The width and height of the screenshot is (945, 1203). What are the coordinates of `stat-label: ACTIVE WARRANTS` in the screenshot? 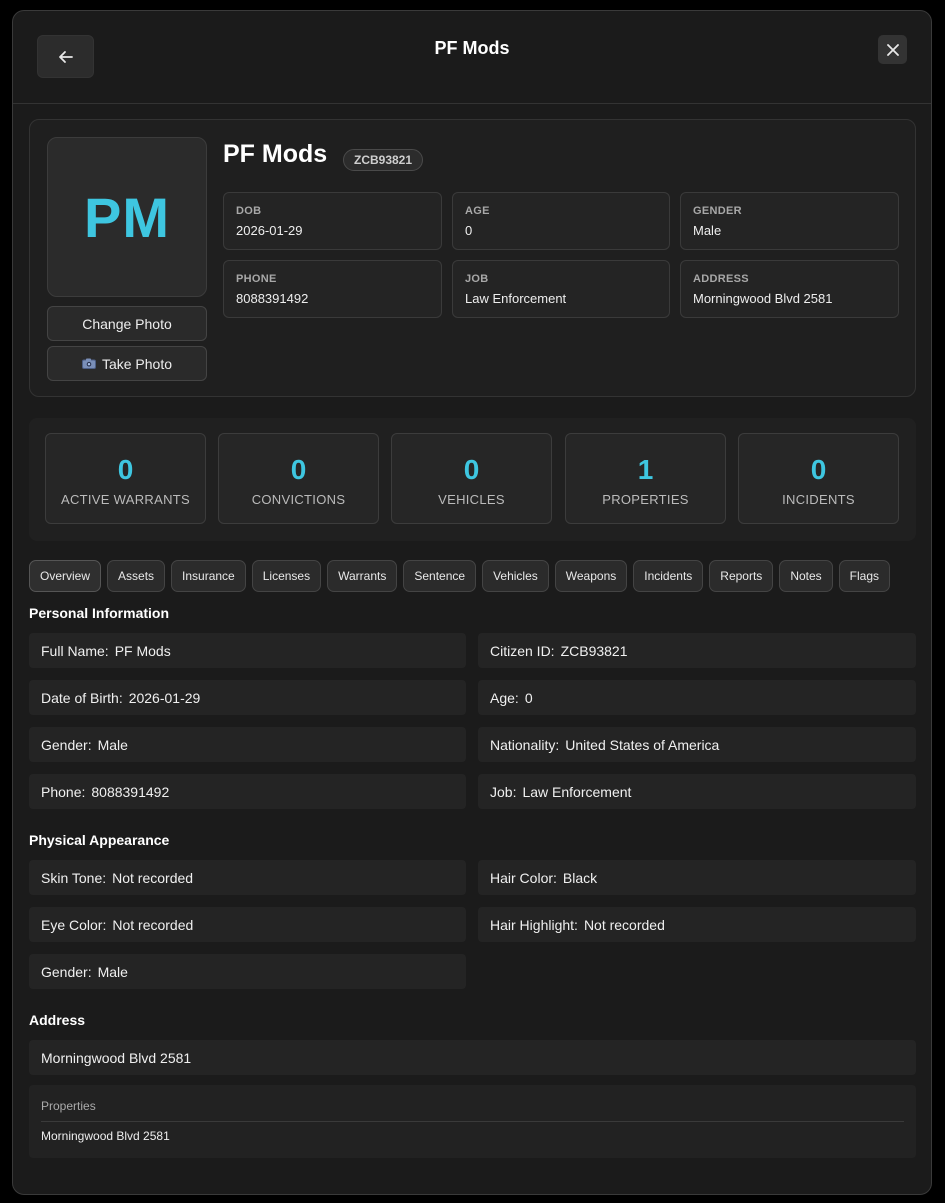 It's located at (125, 499).